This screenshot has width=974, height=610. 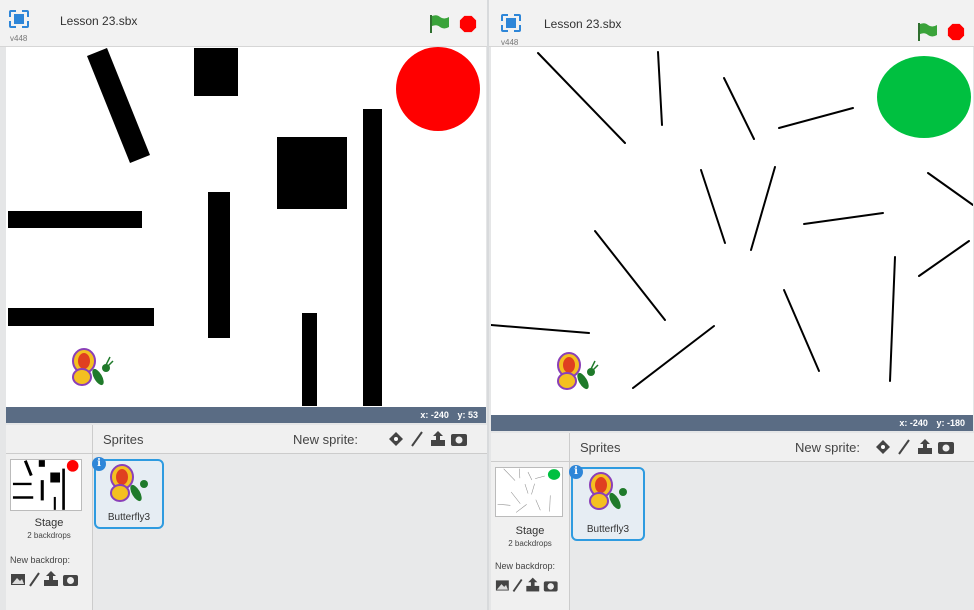 I want to click on red-circle, so click(x=438, y=89).